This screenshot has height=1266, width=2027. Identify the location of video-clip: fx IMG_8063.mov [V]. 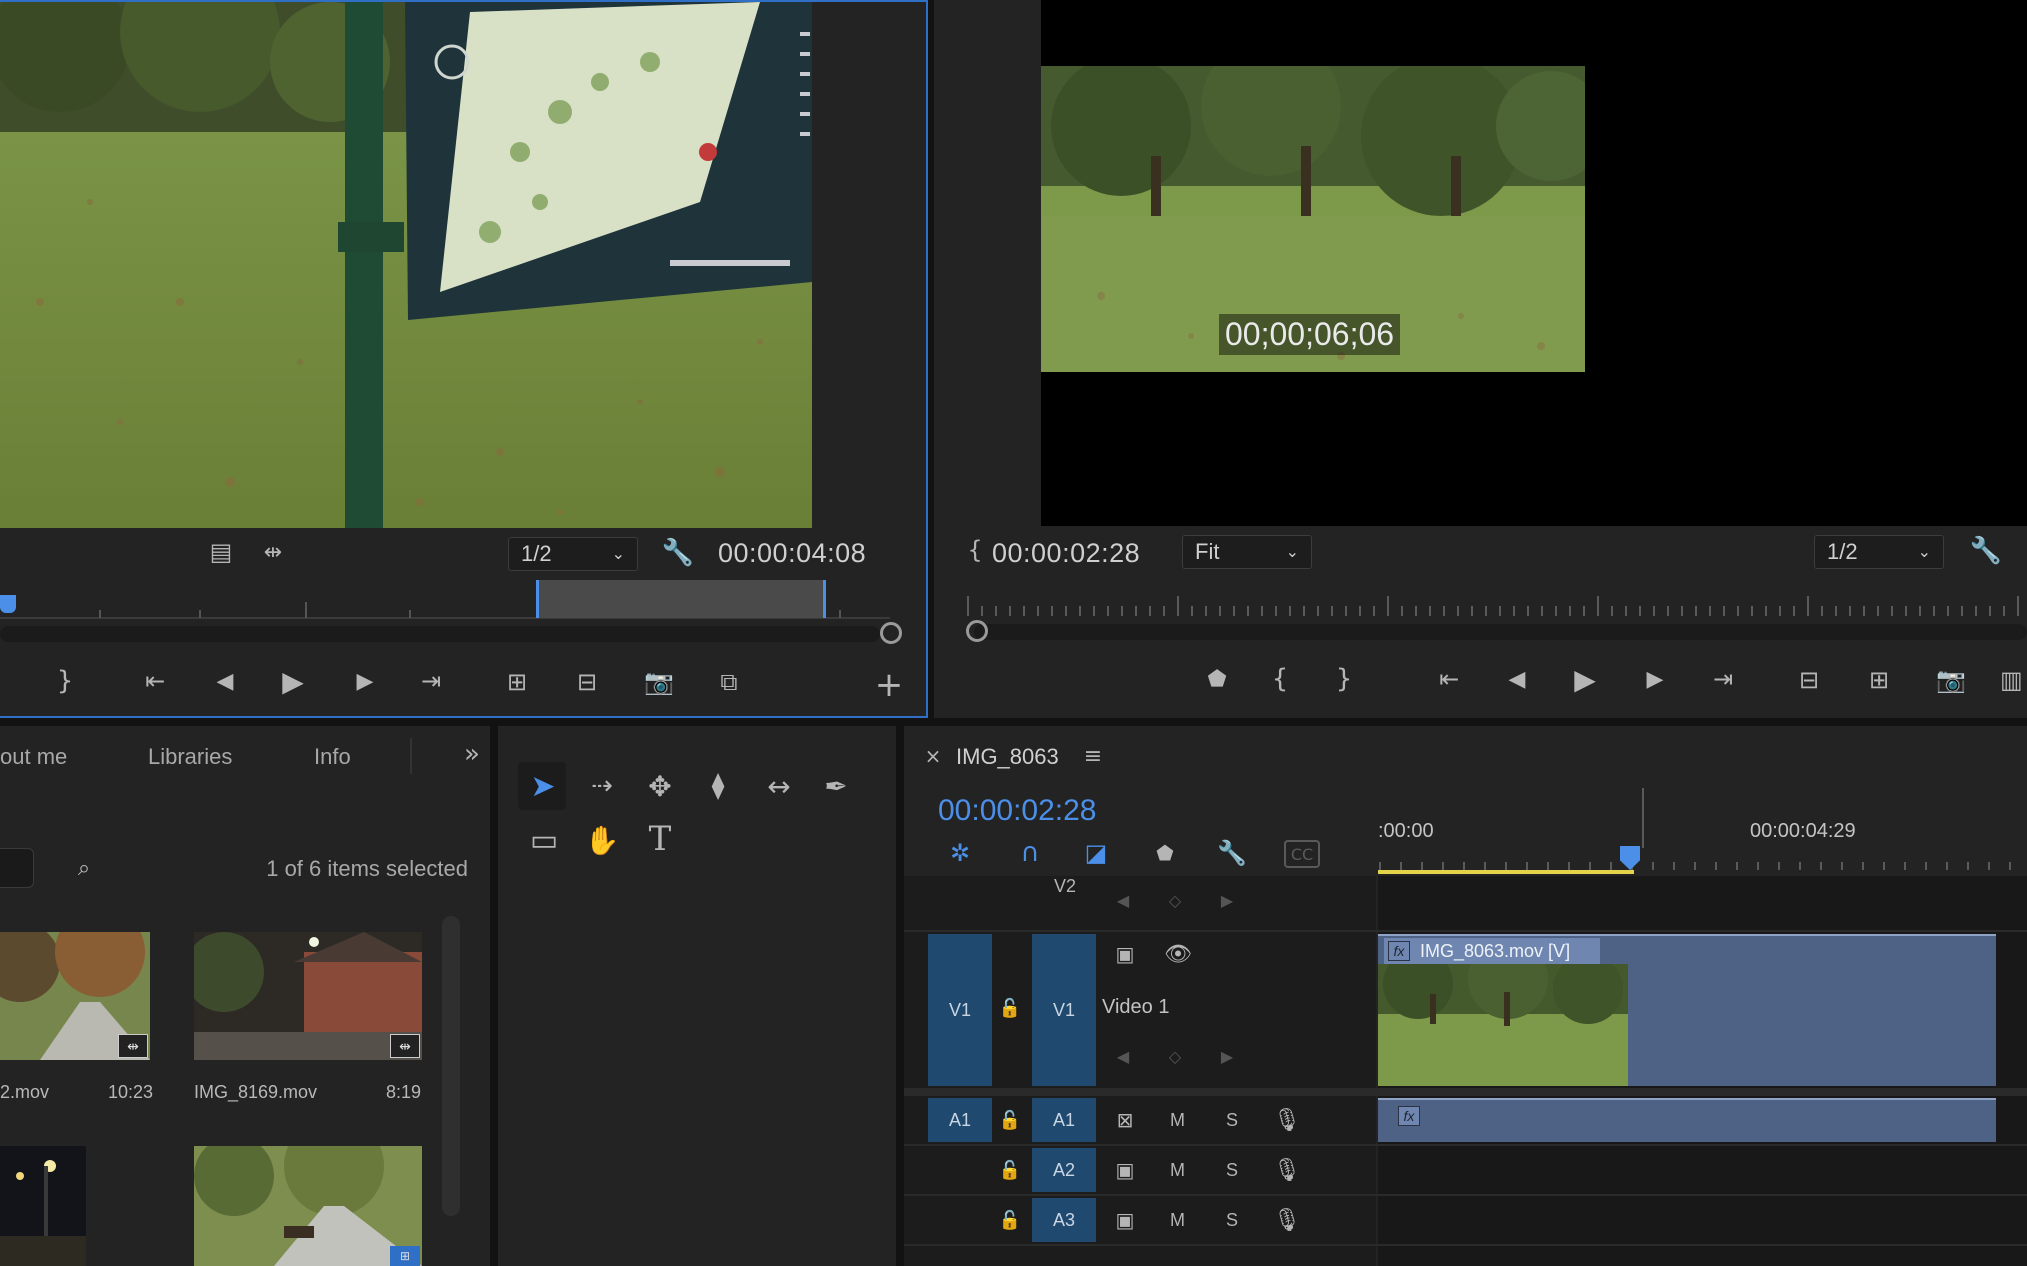
(1687, 1010).